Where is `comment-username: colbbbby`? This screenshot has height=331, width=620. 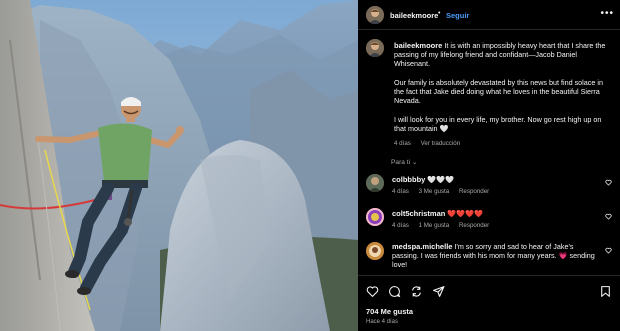
comment-username: colbbbby is located at coordinates (408, 179).